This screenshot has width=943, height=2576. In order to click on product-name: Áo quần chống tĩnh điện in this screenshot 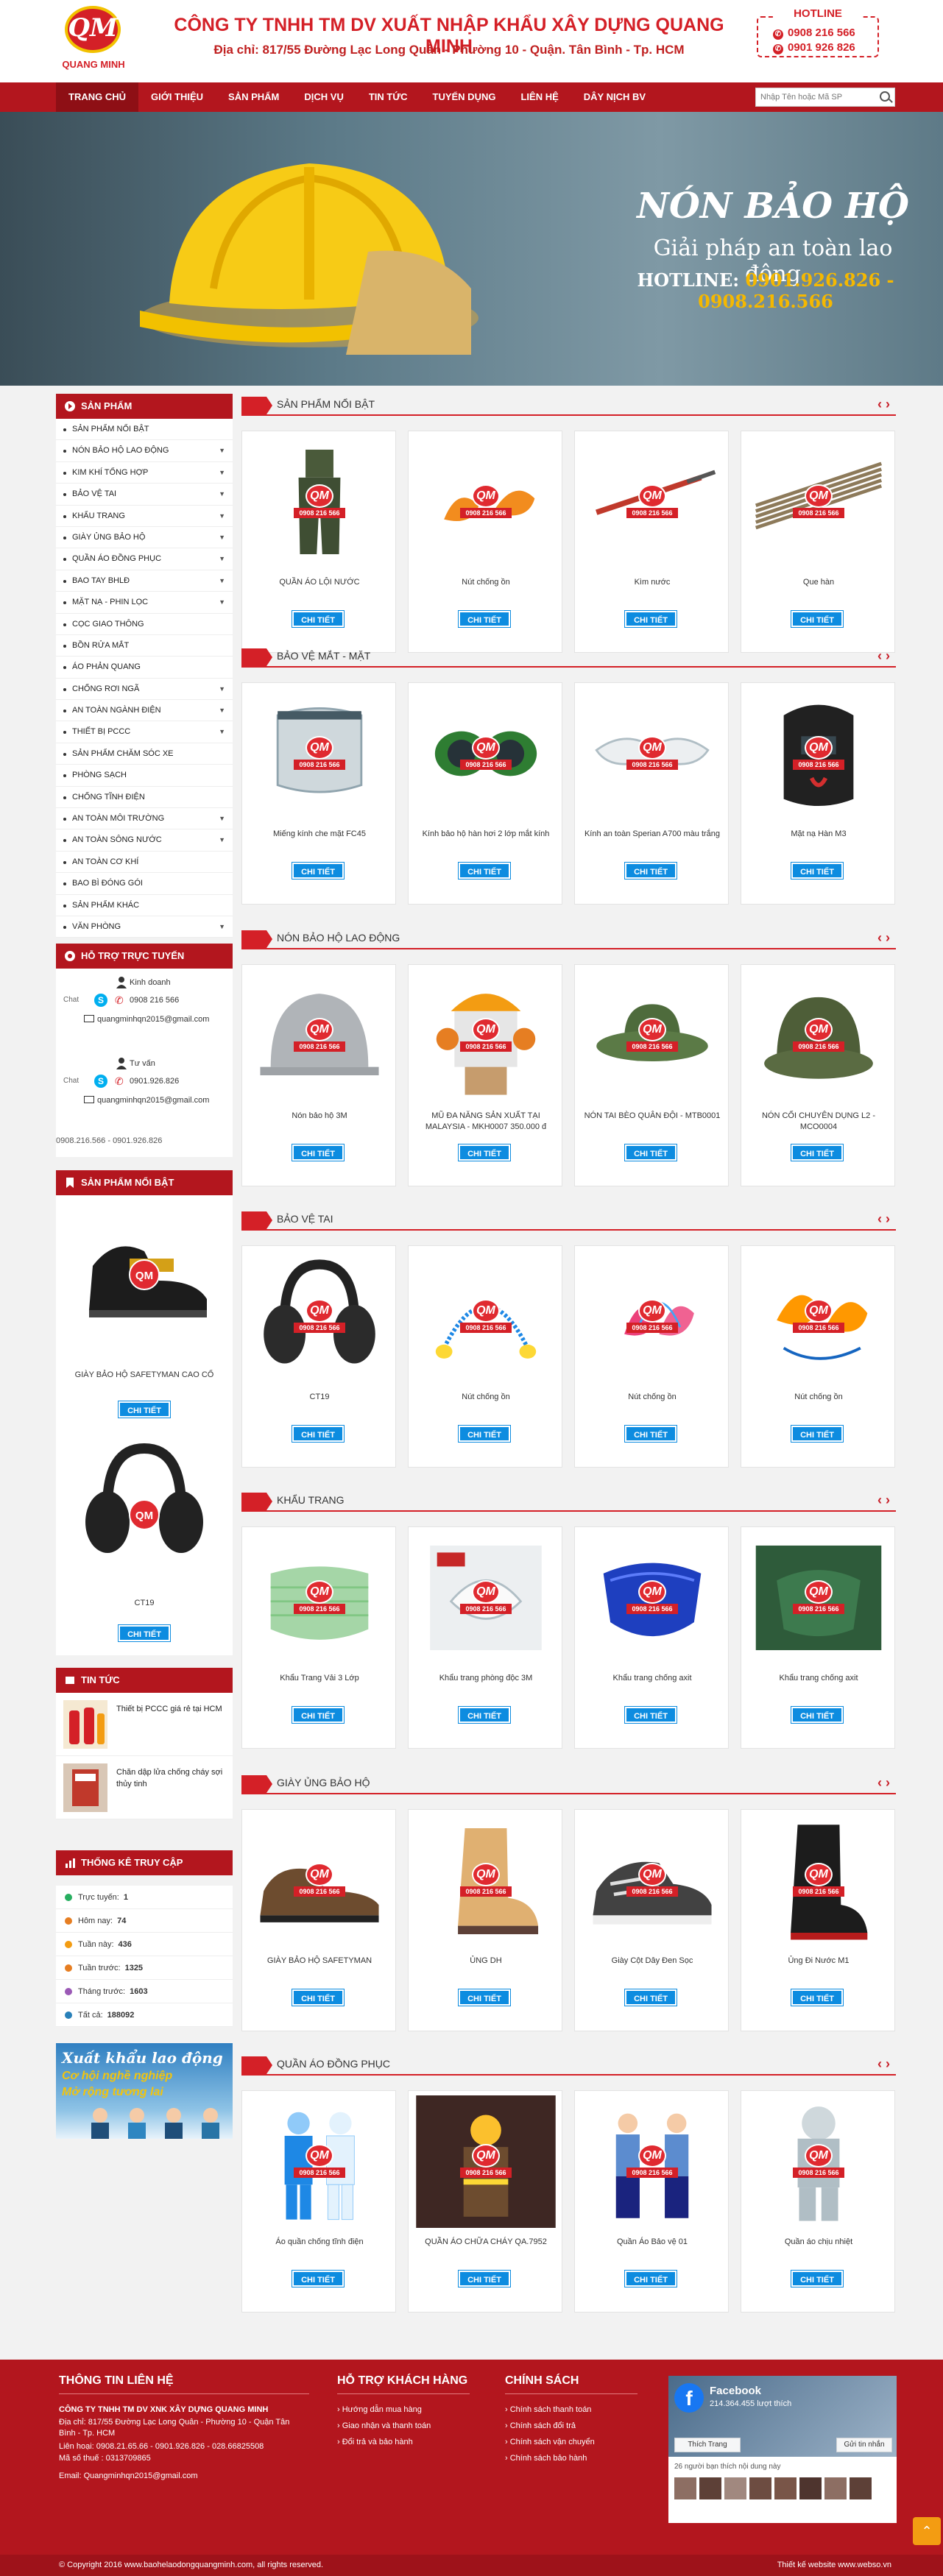, I will do `click(319, 2242)`.